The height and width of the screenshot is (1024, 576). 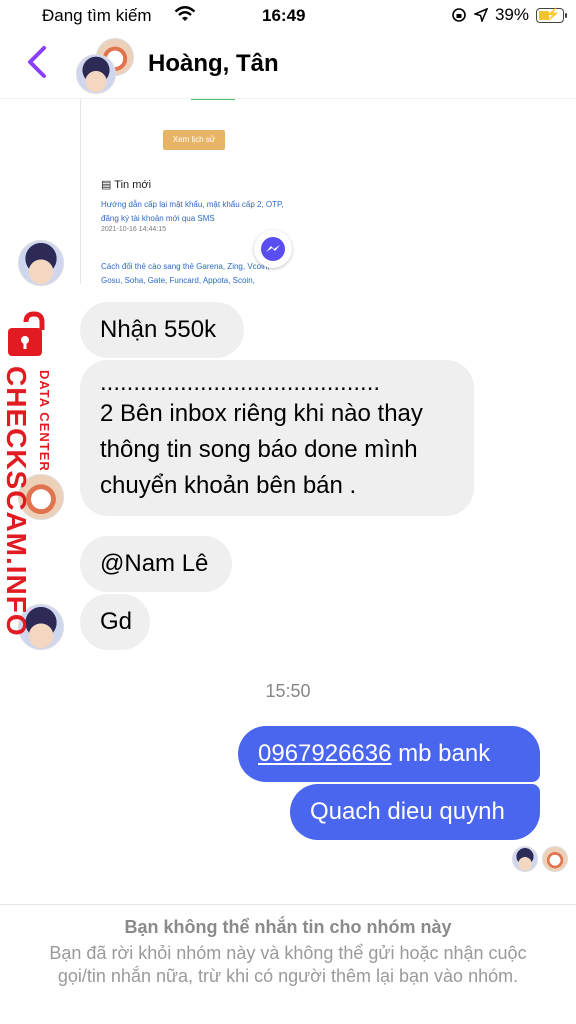 I want to click on group-avatar-boy, so click(x=96, y=74).